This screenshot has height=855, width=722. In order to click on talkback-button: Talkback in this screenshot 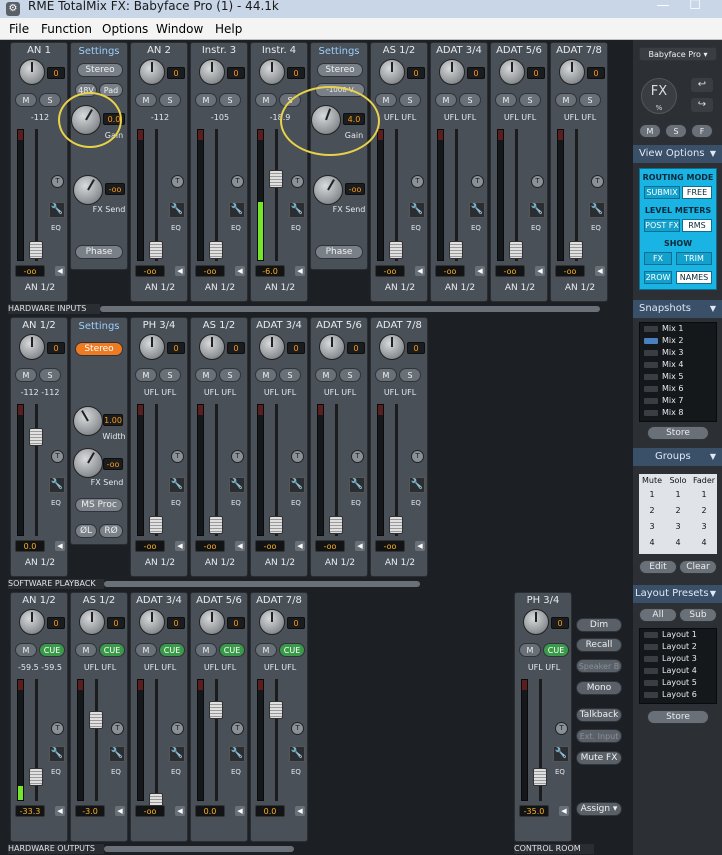, I will do `click(599, 715)`.